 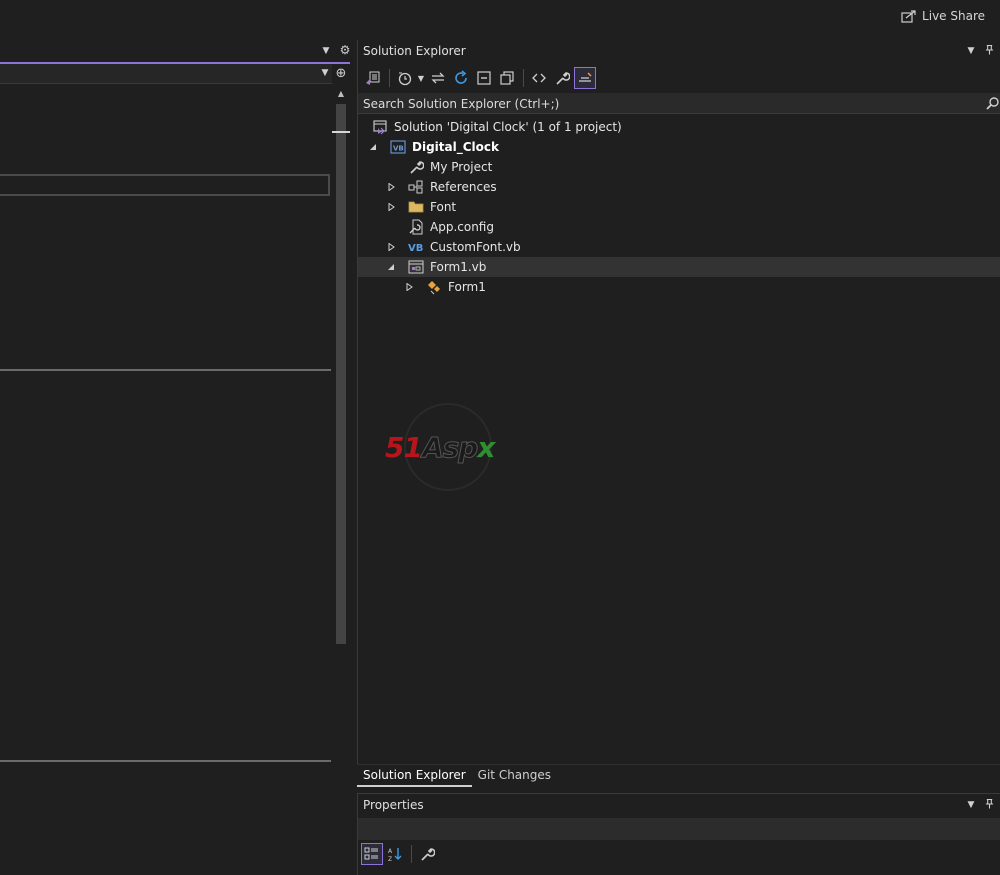 What do you see at coordinates (467, 287) in the screenshot?
I see `tree-label: Form1` at bounding box center [467, 287].